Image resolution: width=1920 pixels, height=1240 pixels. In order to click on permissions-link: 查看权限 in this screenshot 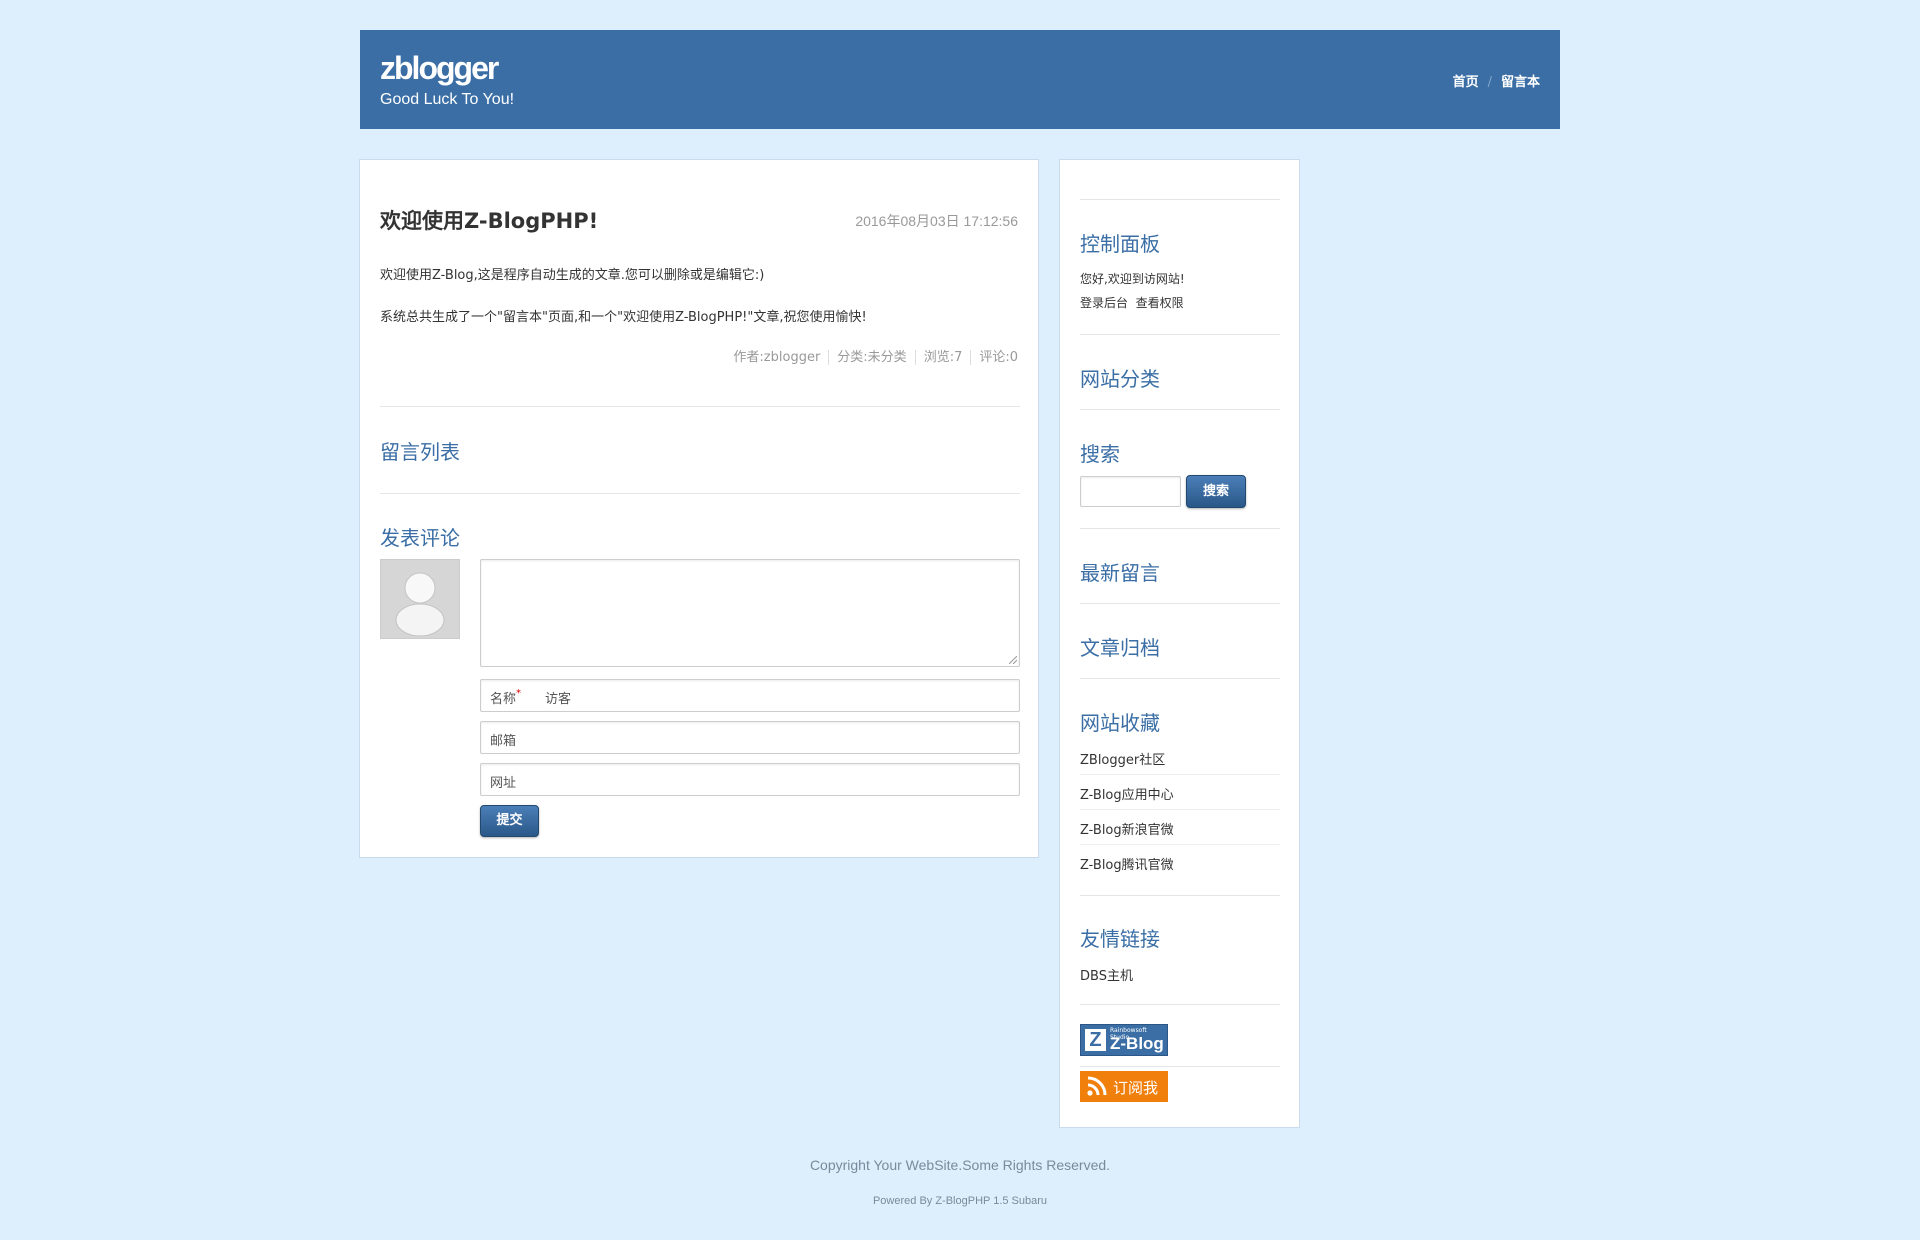, I will do `click(1160, 303)`.